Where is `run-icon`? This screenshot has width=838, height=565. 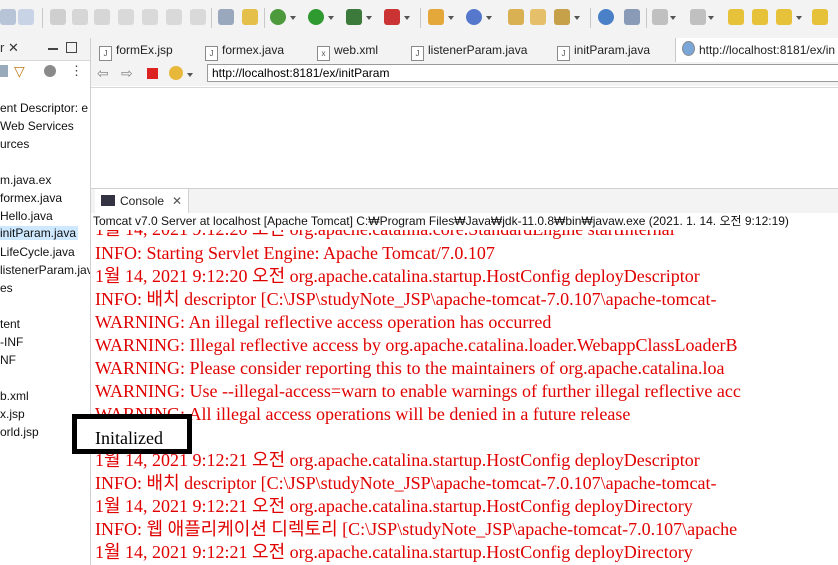
run-icon is located at coordinates (316, 17).